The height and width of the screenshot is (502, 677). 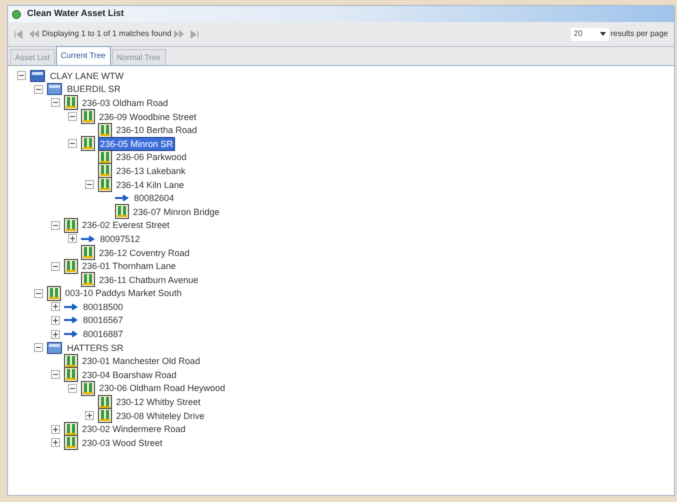 What do you see at coordinates (103, 306) in the screenshot?
I see `tree-node: 80018500` at bounding box center [103, 306].